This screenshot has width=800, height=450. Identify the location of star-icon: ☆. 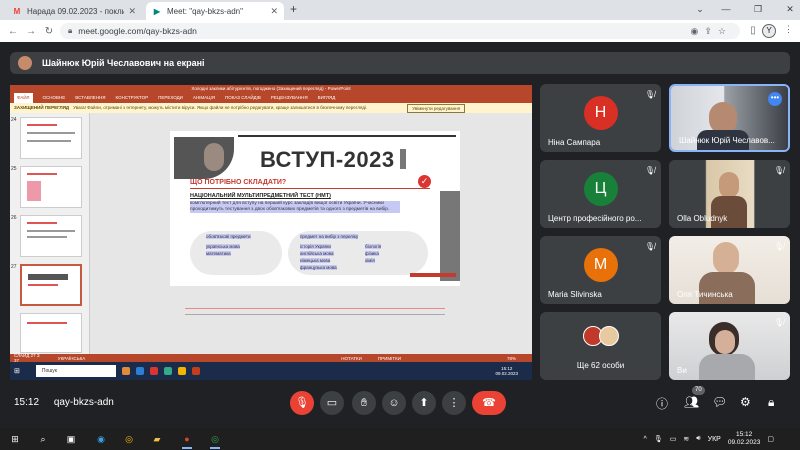
(725, 31).